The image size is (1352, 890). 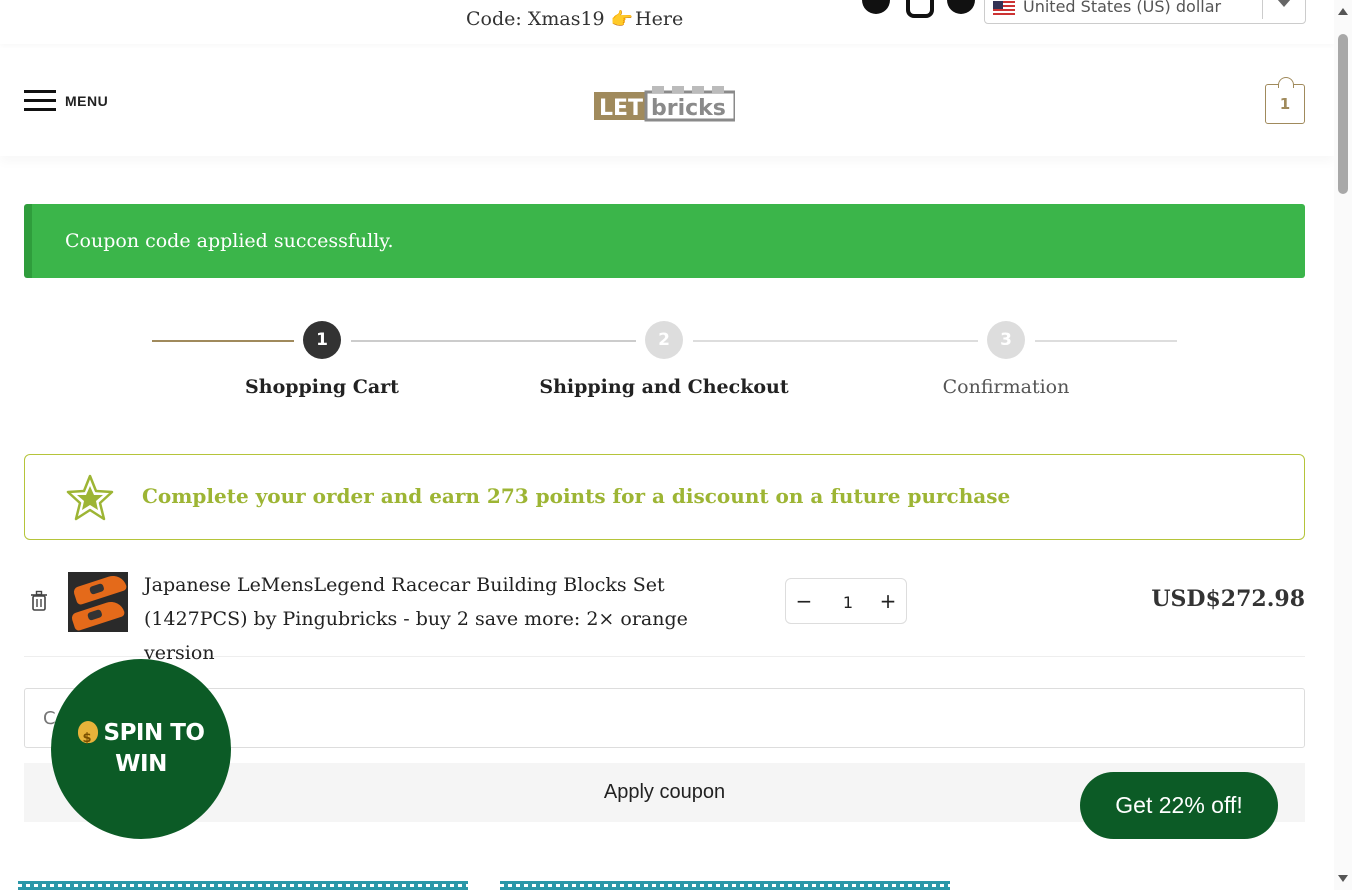 I want to click on step-3-circle: 3, so click(x=1006, y=340).